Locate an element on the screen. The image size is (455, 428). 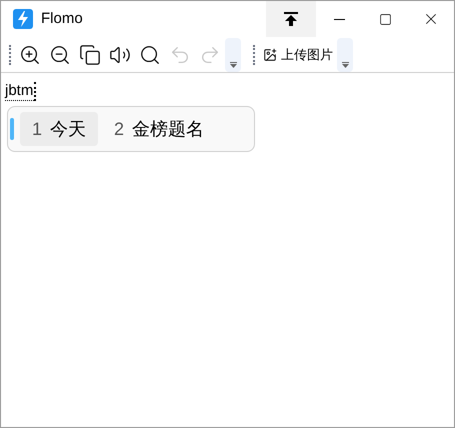
maximize-icon is located at coordinates (385, 19).